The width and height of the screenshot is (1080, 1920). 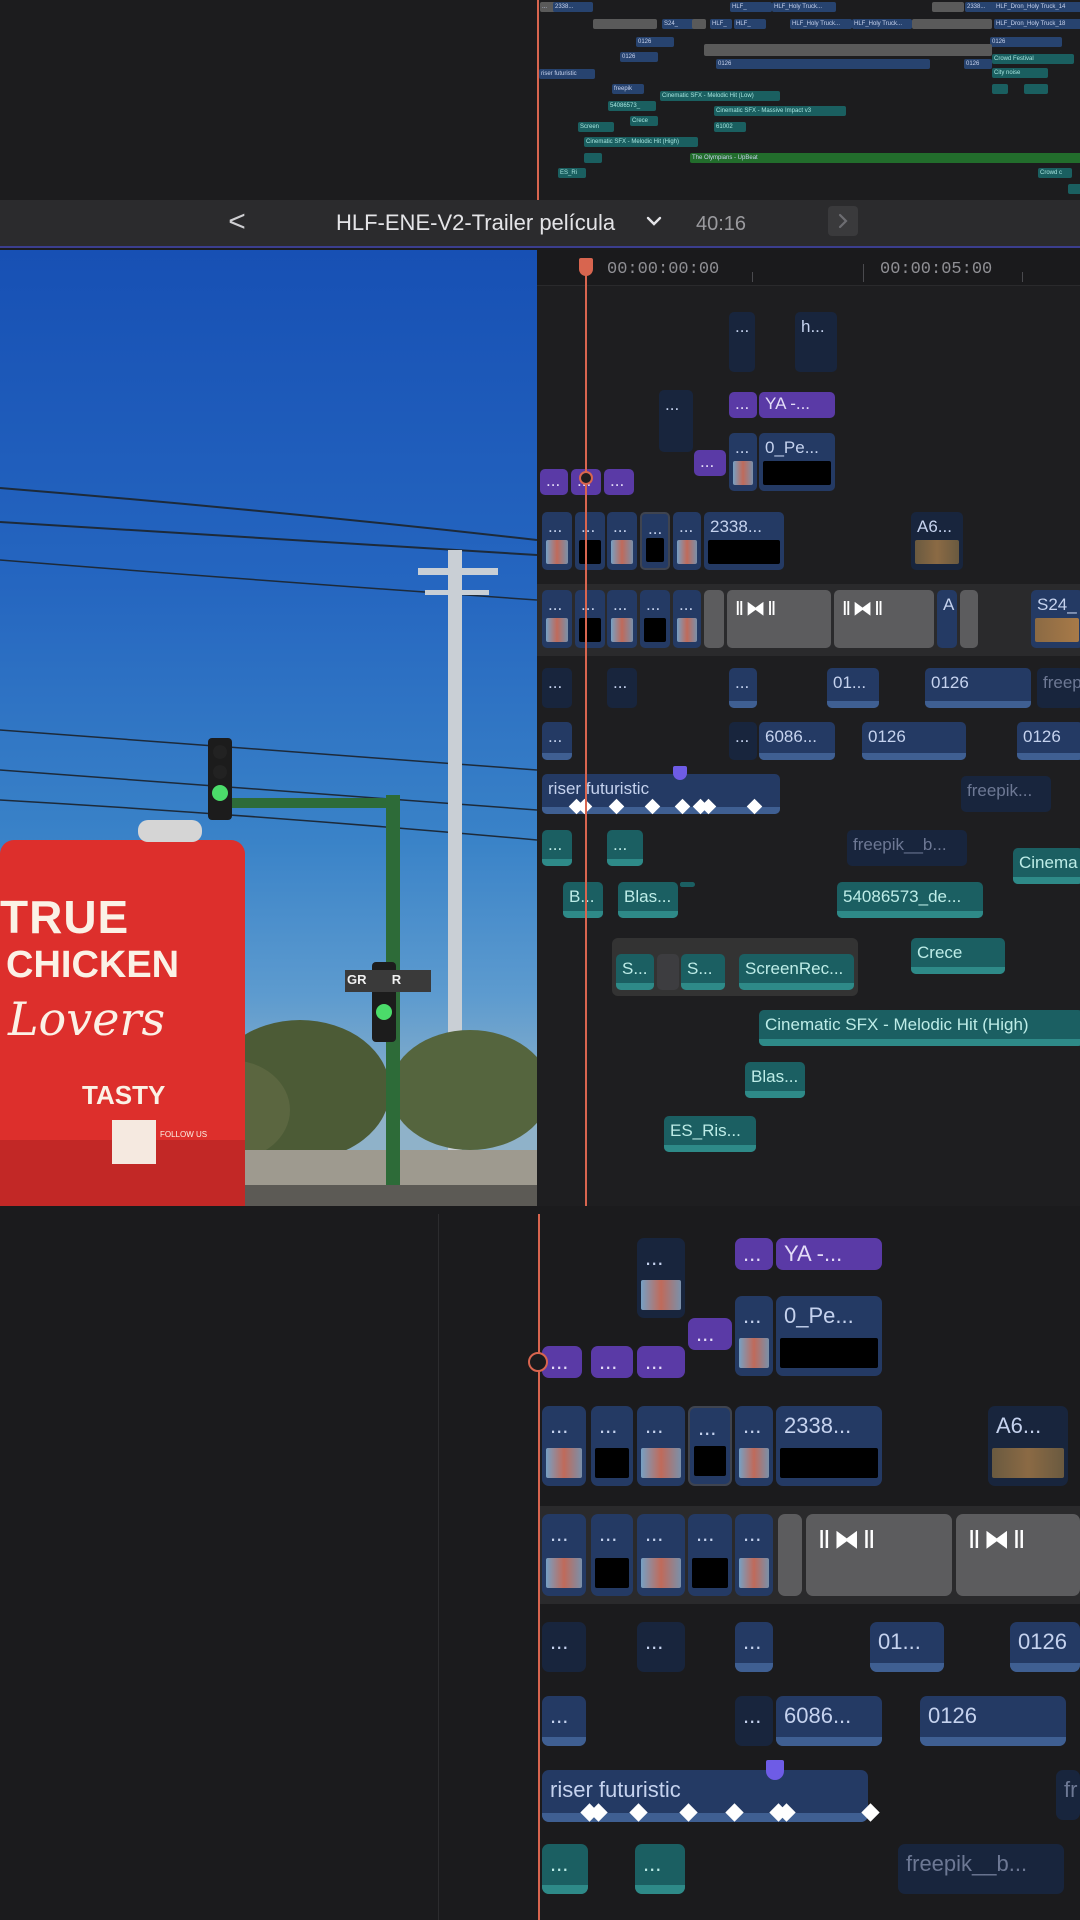 I want to click on video-clip: A, so click(x=947, y=619).